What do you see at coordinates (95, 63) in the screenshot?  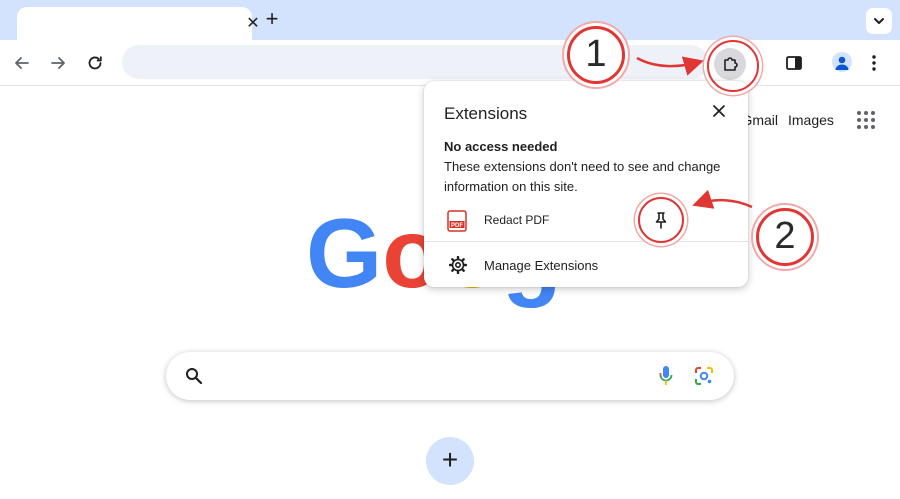 I see `reload-icon` at bounding box center [95, 63].